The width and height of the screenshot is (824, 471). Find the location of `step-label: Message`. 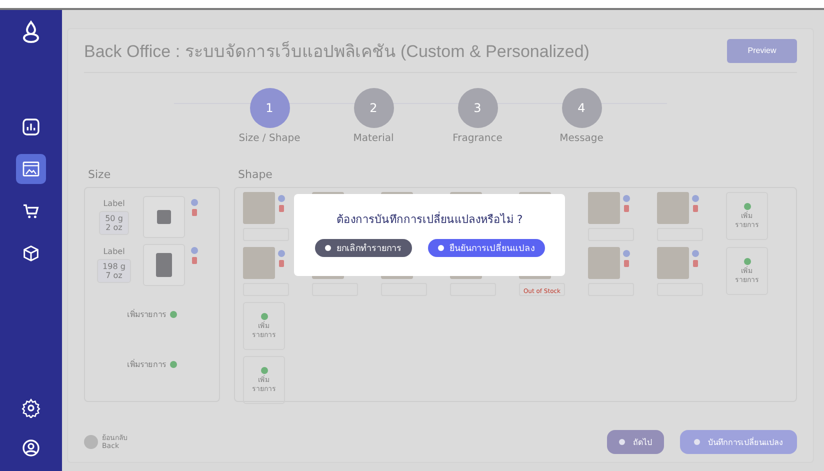

step-label: Message is located at coordinates (582, 138).